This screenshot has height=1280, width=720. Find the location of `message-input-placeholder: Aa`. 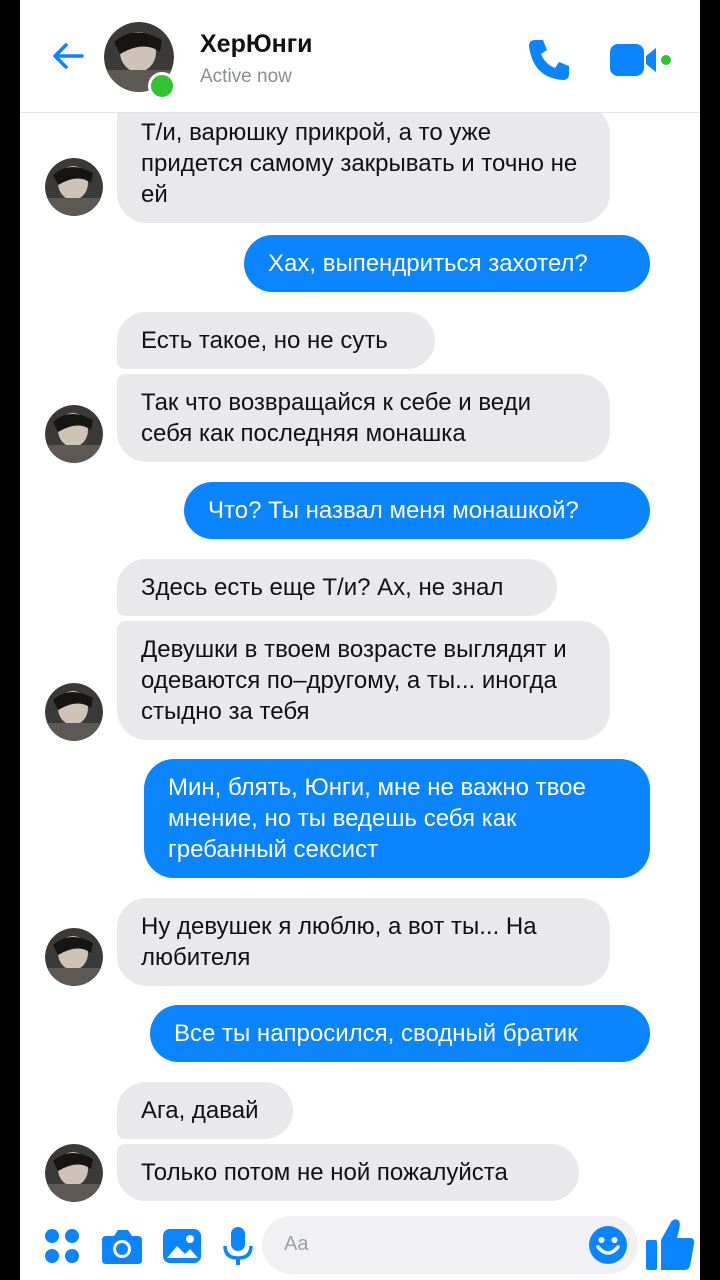

message-input-placeholder: Aa is located at coordinates (296, 1244).